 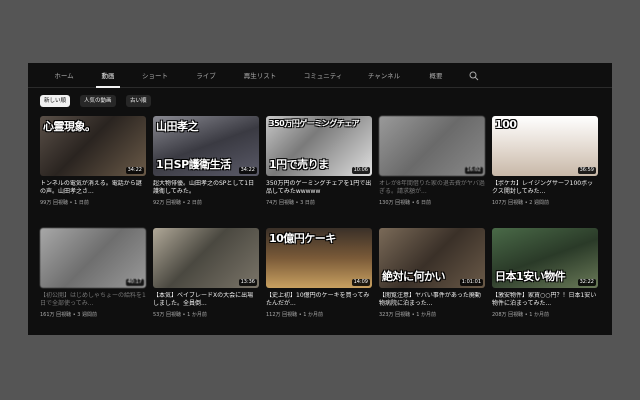 I want to click on tab-shorts: ショート, so click(x=155, y=75).